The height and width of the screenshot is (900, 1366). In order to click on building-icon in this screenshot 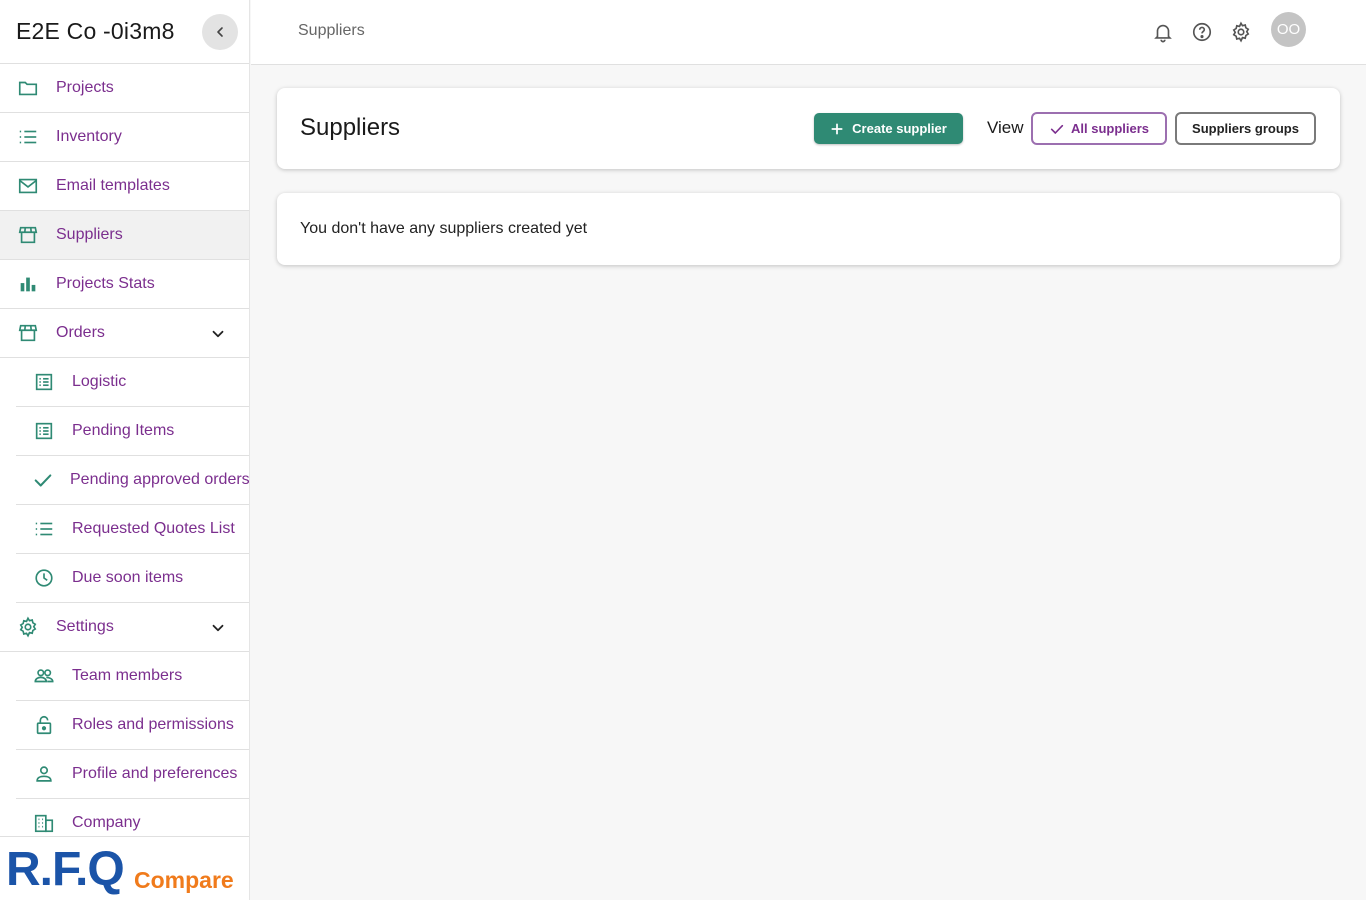, I will do `click(44, 823)`.